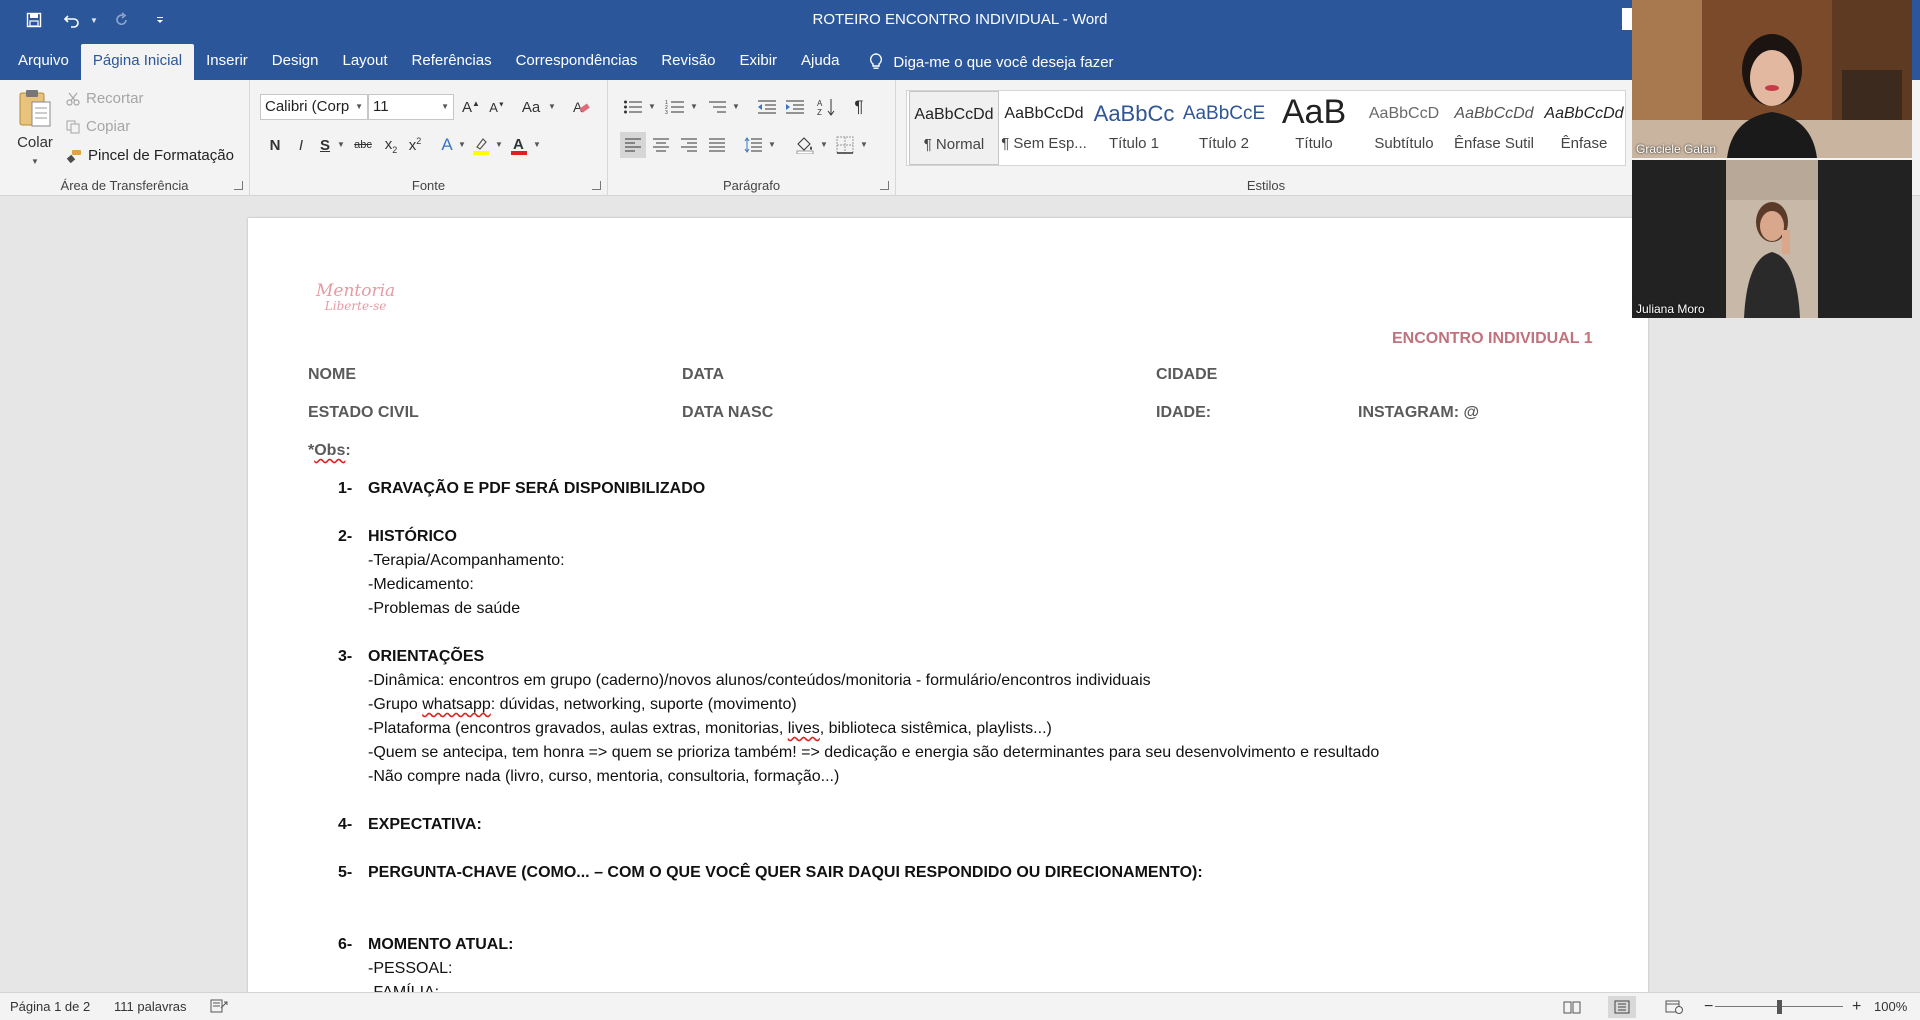 The image size is (1920, 1020). Describe the element at coordinates (1314, 128) in the screenshot. I see `style-titulo: AaB Título` at that location.